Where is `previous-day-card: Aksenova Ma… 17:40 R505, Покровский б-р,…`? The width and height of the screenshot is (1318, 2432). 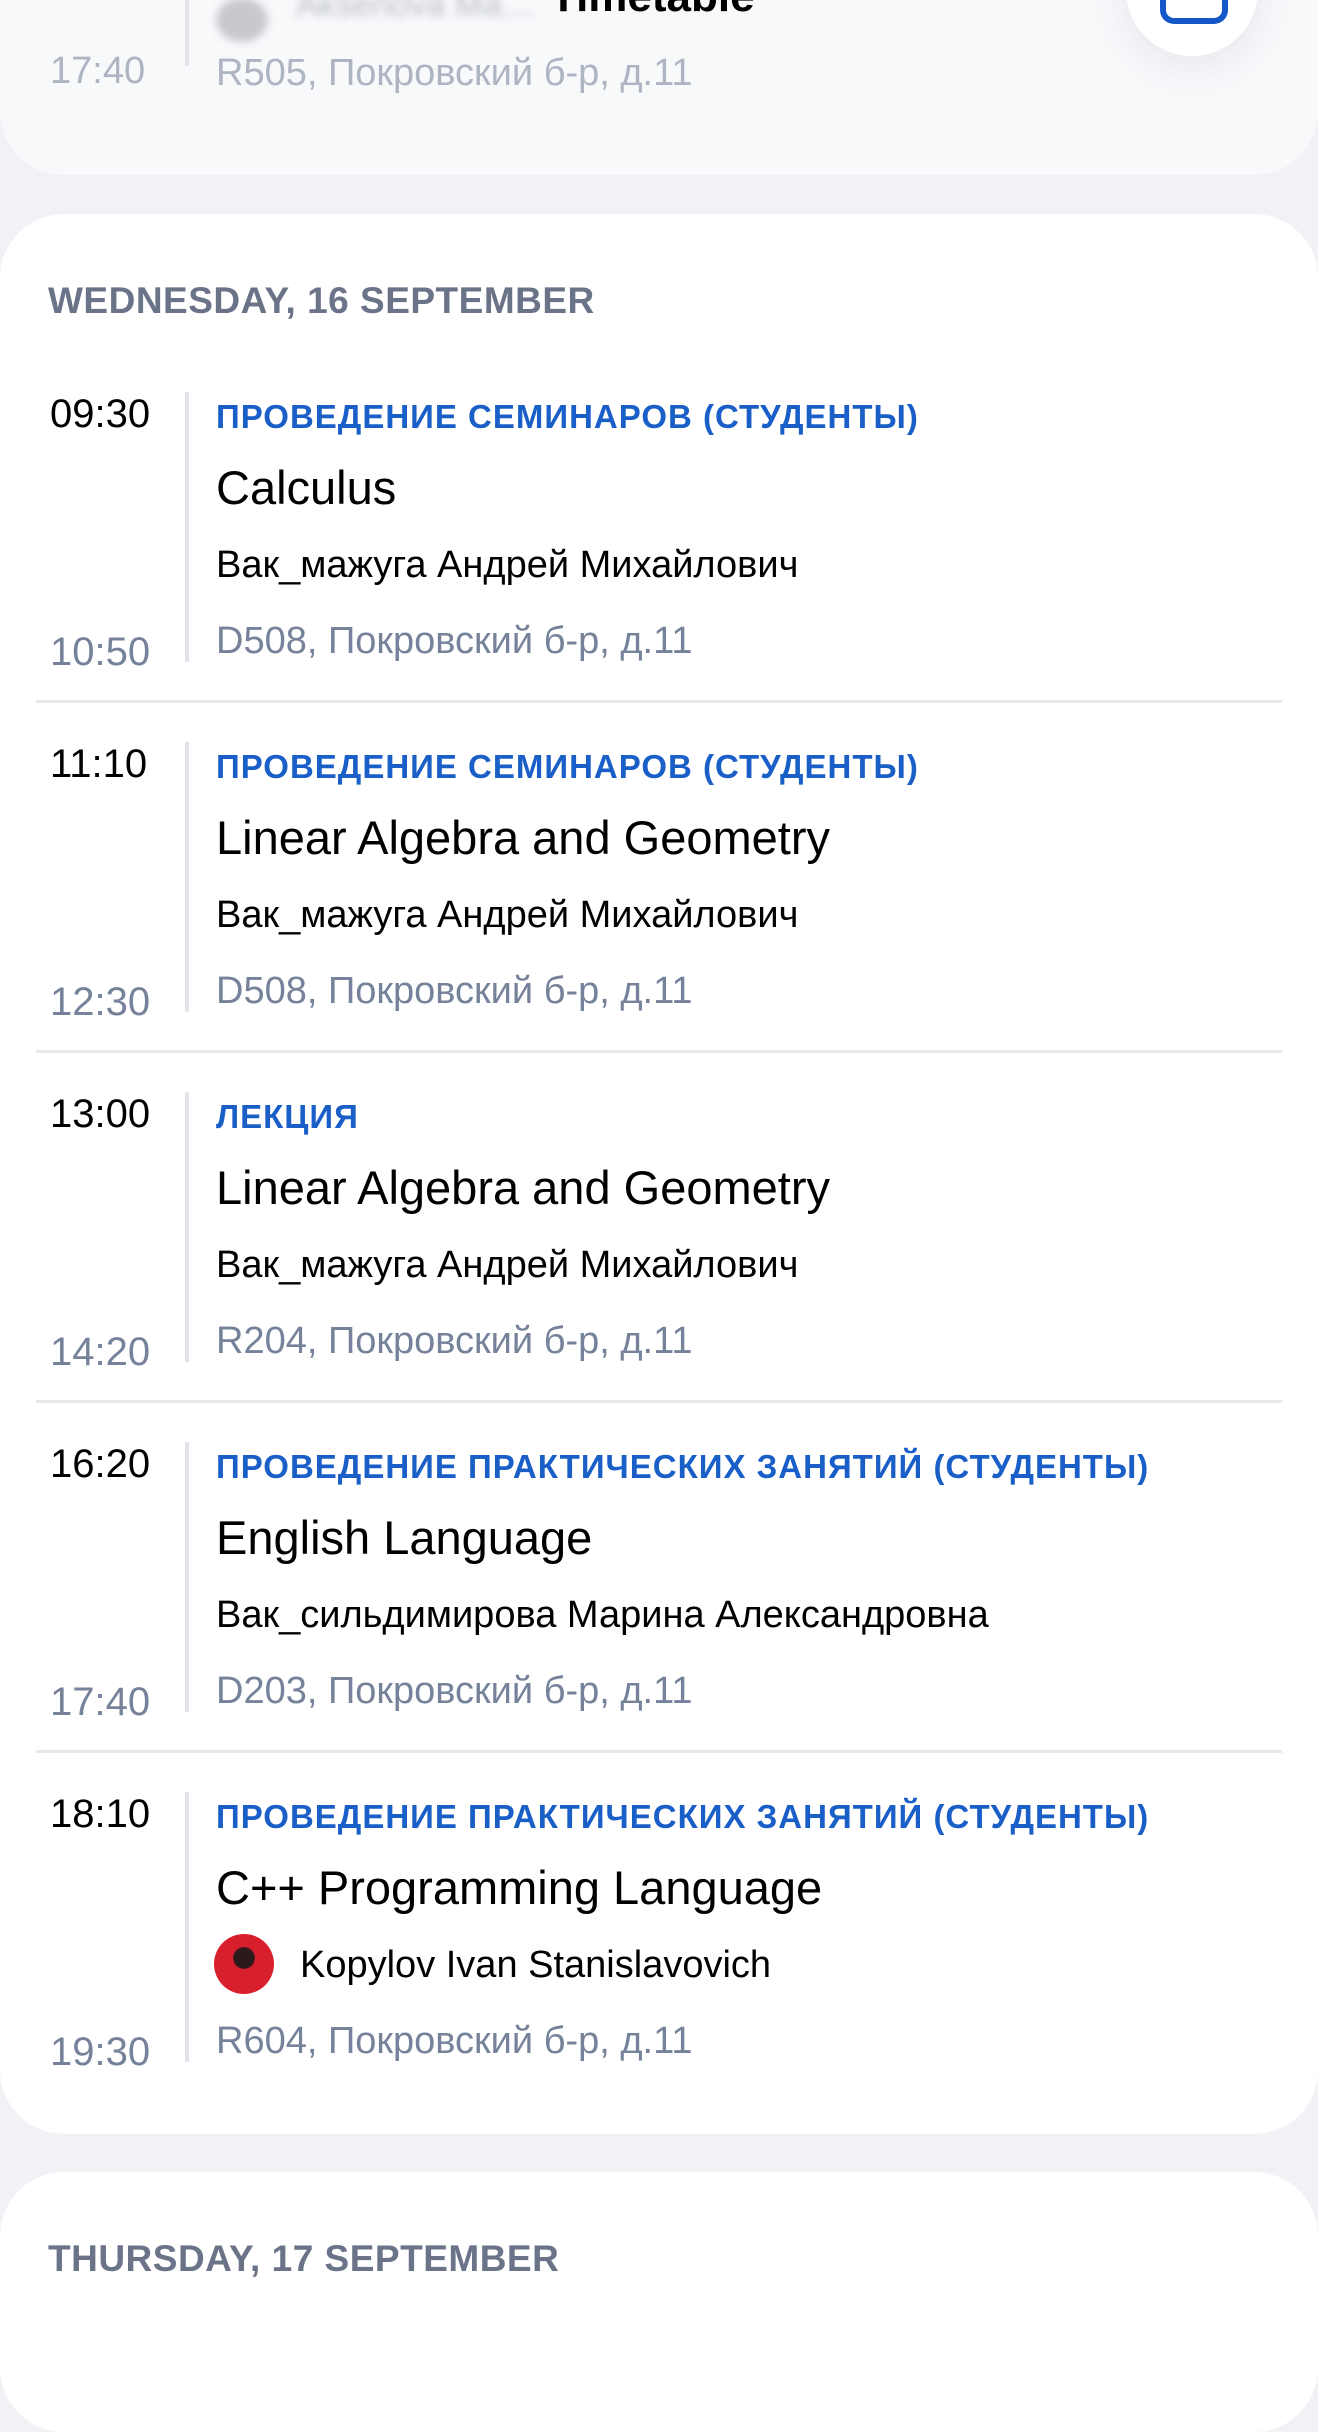 previous-day-card: Aksenova Ma… 17:40 R505, Покровский б-р,… is located at coordinates (659, 87).